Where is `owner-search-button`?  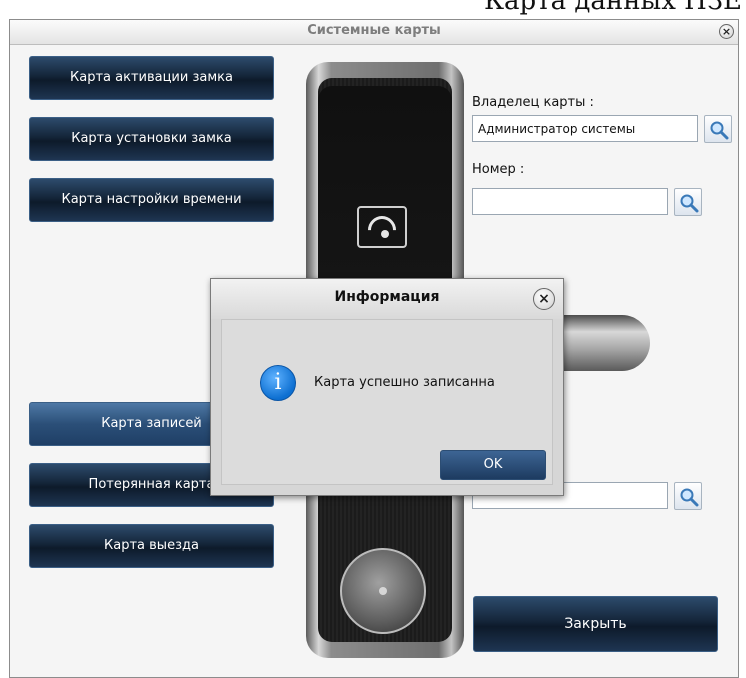
owner-search-button is located at coordinates (718, 129).